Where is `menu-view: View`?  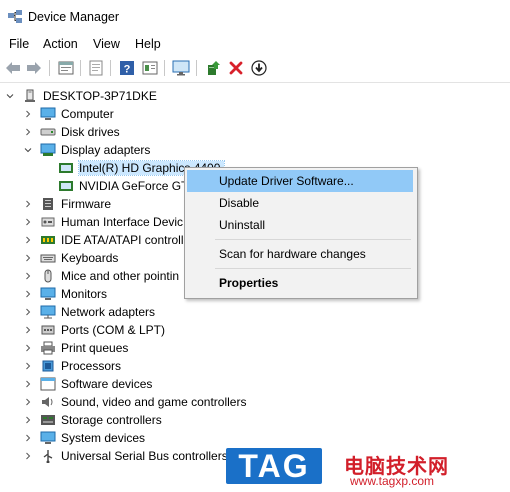
menu-view: View is located at coordinates (106, 44).